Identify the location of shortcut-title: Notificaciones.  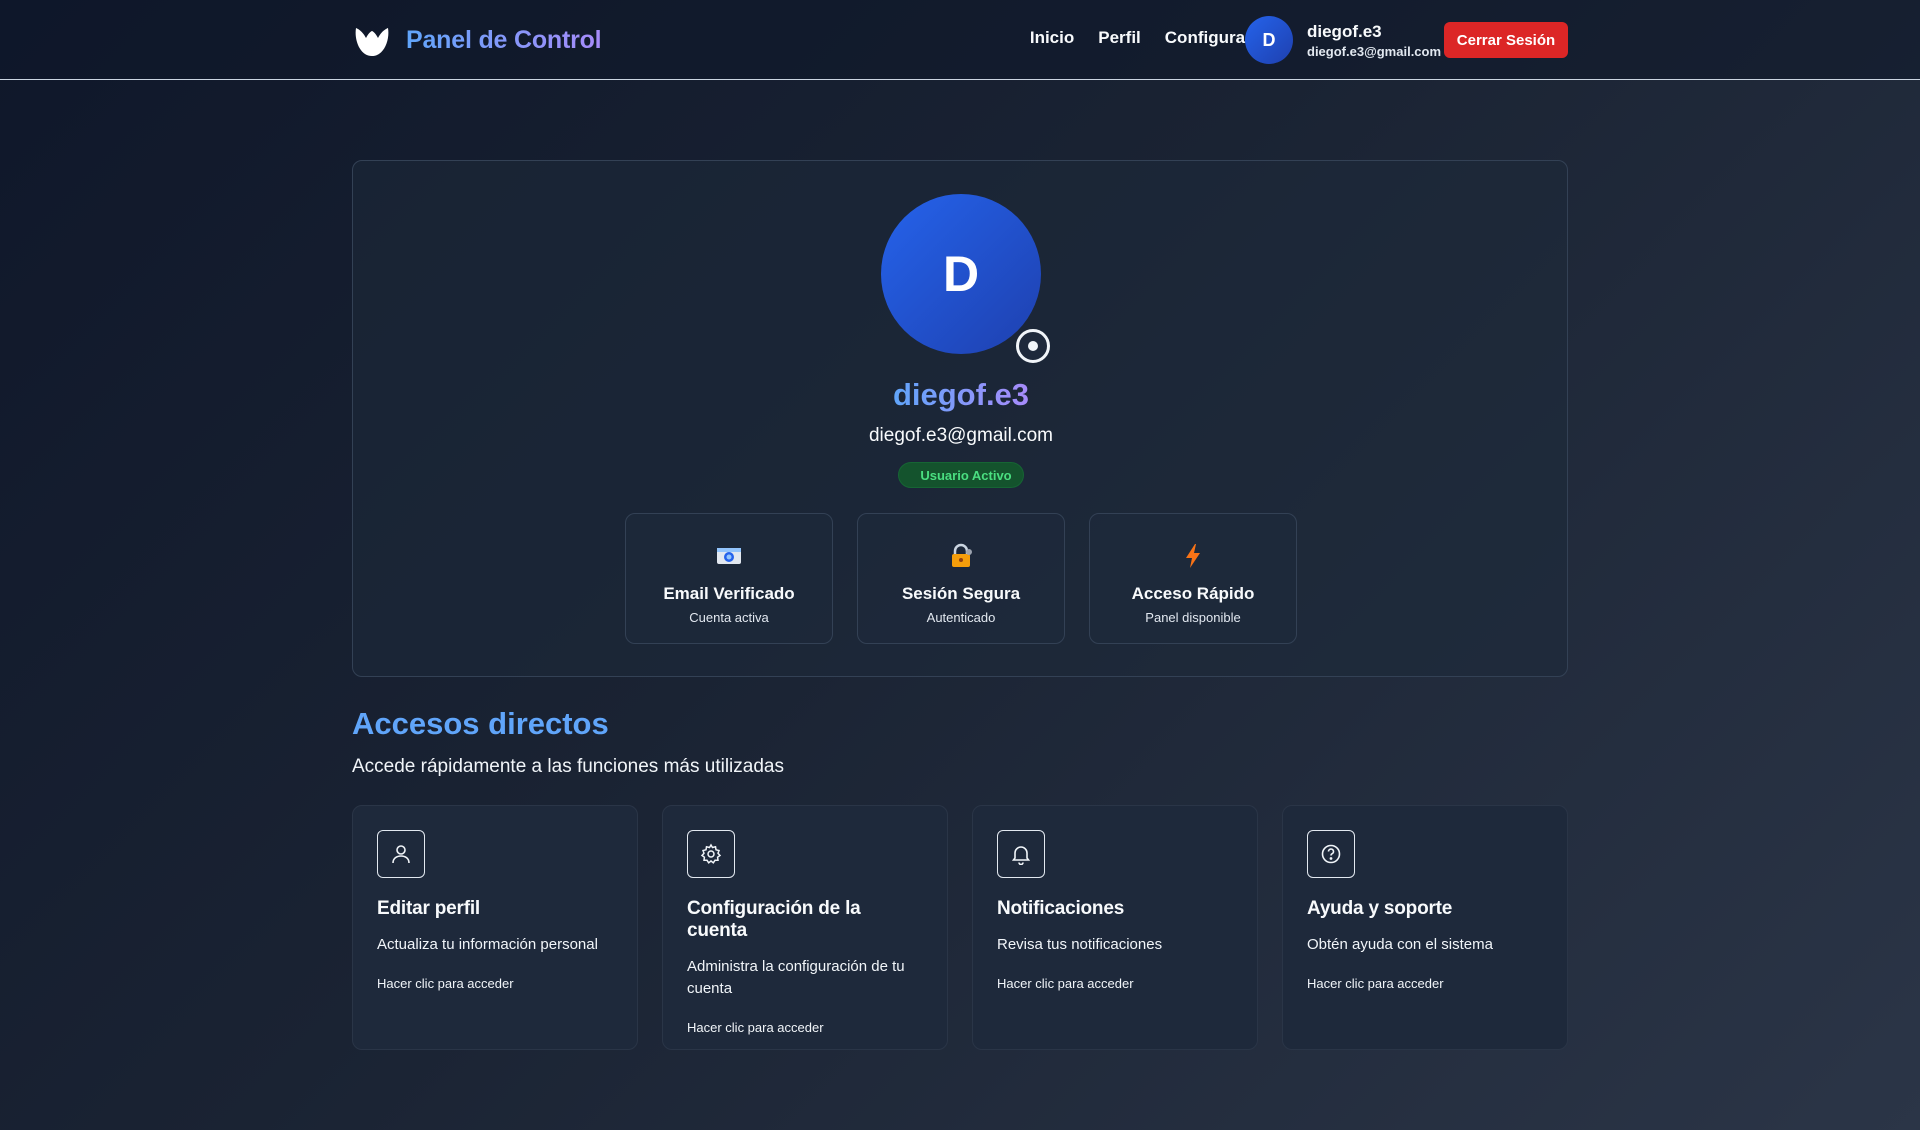
(1061, 908).